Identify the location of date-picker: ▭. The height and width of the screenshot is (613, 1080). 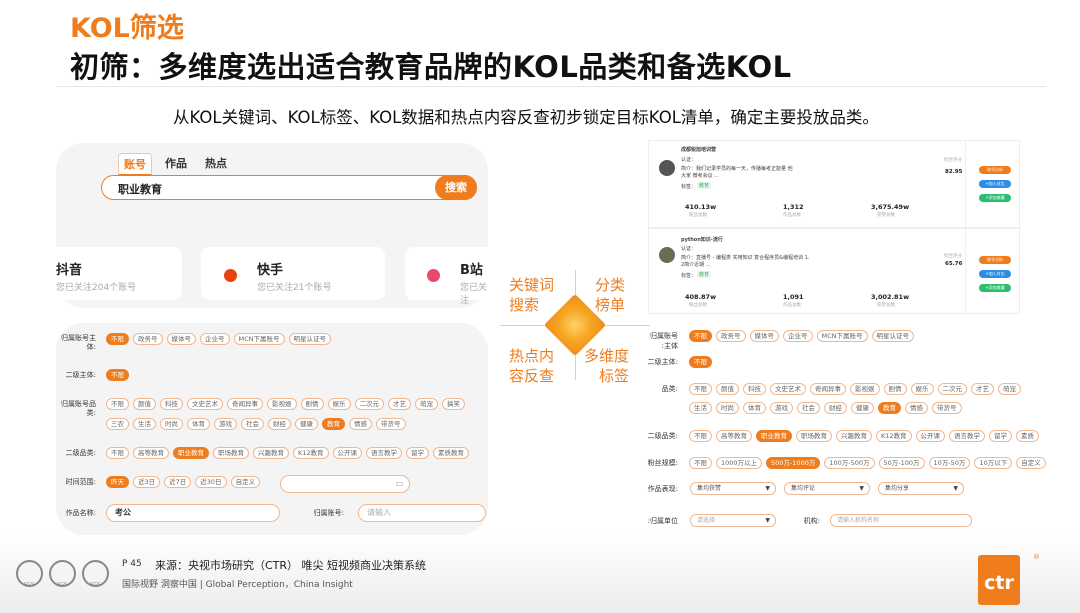
(345, 484).